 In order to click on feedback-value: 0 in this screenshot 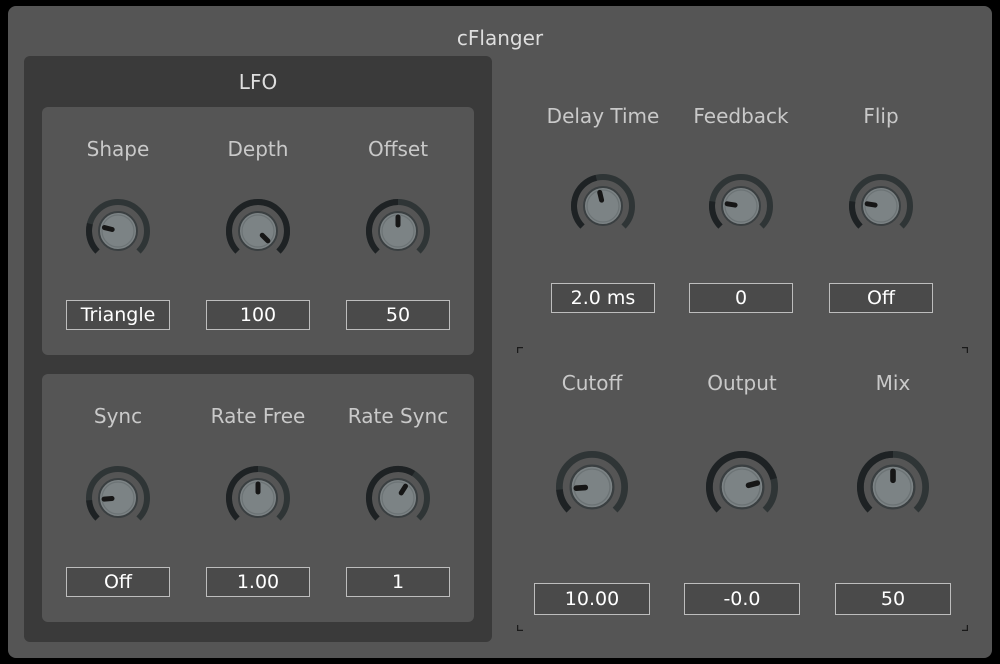, I will do `click(741, 298)`.